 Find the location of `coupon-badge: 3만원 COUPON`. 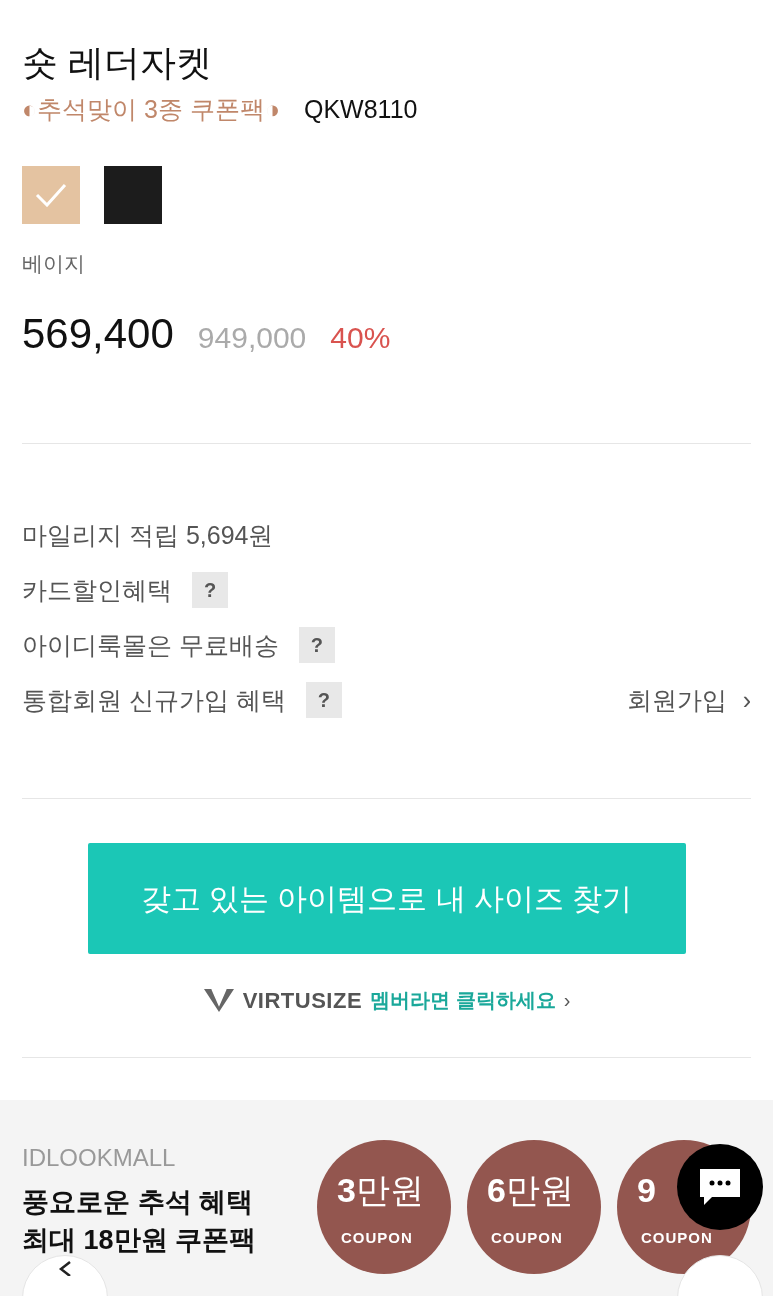

coupon-badge: 3만원 COUPON is located at coordinates (384, 1206).